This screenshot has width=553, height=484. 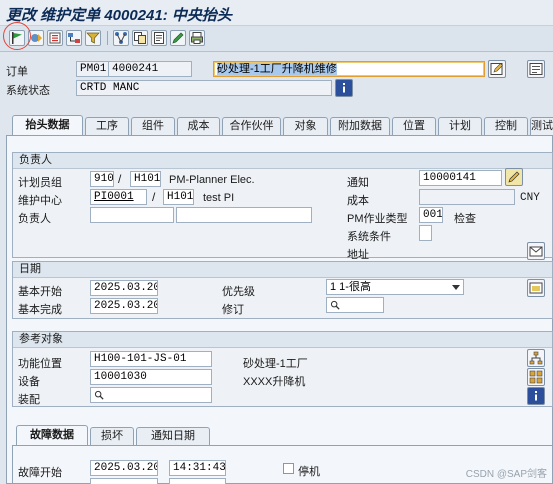 What do you see at coordinates (369, 237) in the screenshot?
I see `system-condition-label: 系统条件` at bounding box center [369, 237].